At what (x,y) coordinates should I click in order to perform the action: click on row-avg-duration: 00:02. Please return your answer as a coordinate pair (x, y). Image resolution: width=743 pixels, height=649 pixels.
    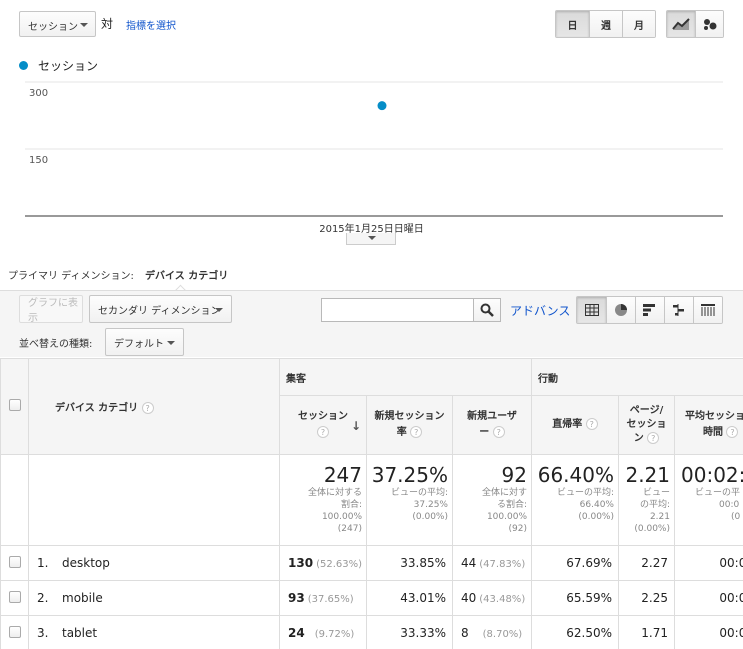
    Looking at the image, I should click on (708, 563).